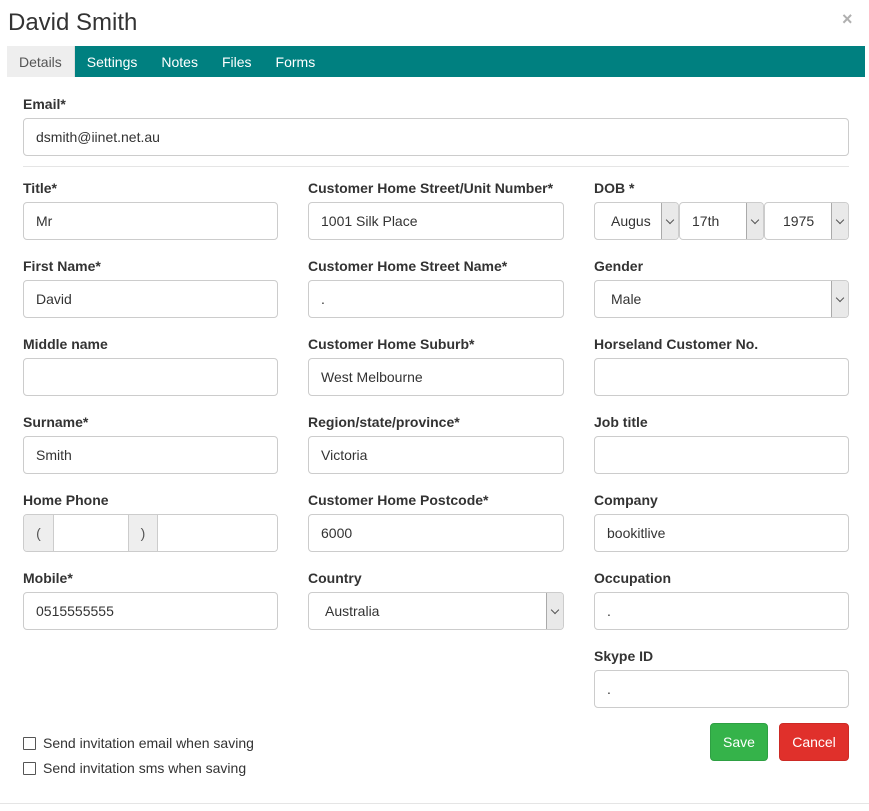  I want to click on first-name-value: David, so click(54, 299).